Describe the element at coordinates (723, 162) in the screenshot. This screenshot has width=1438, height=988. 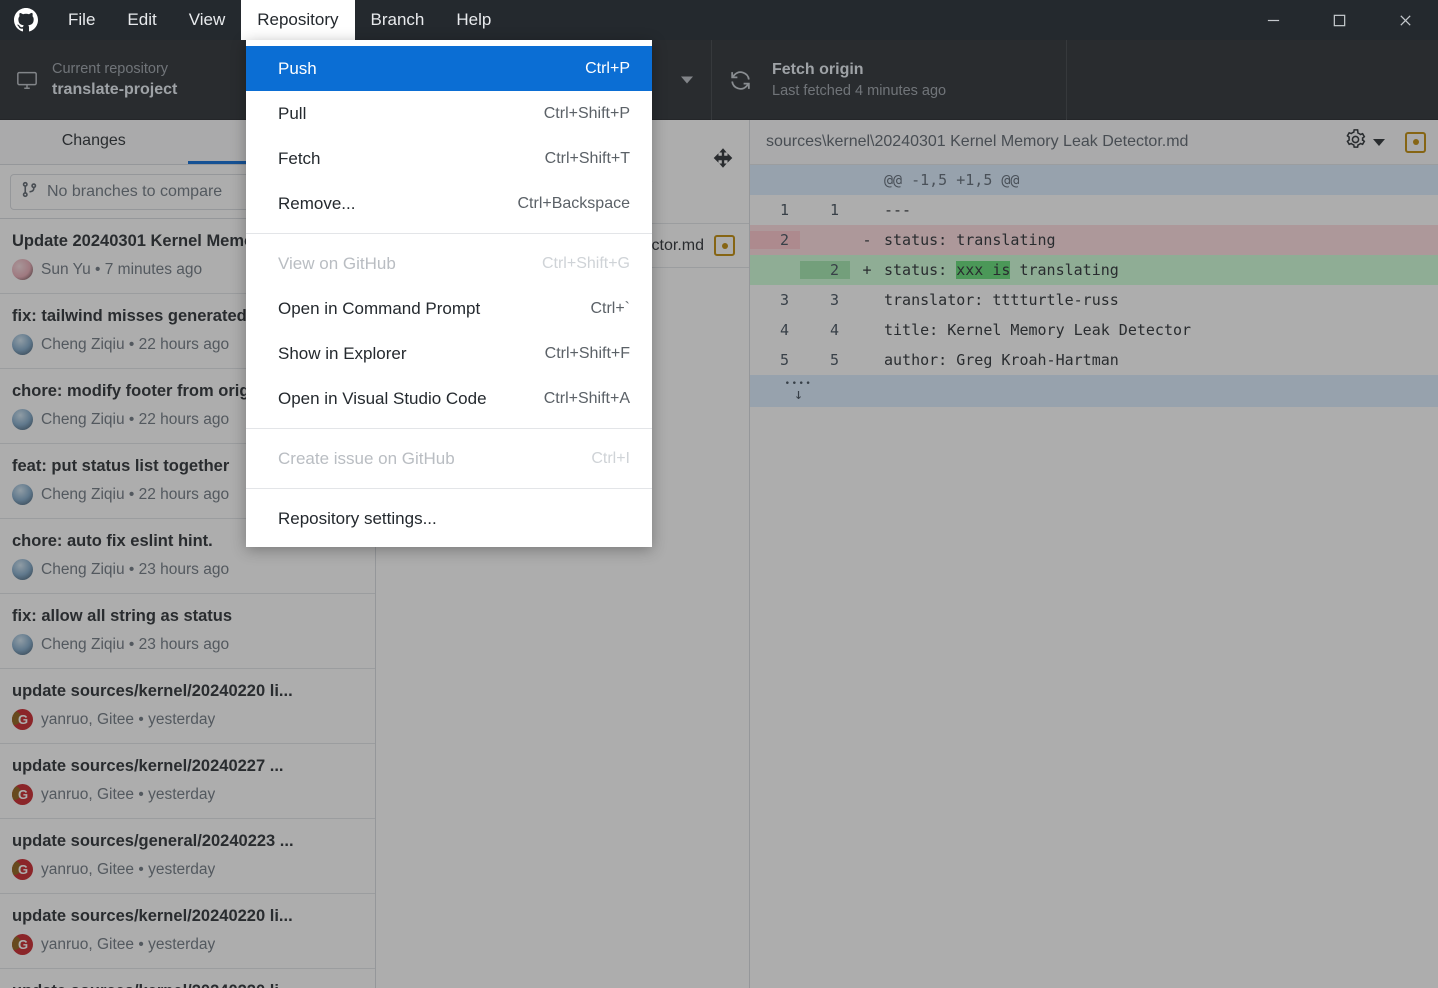
I see `move-handle-icon` at that location.